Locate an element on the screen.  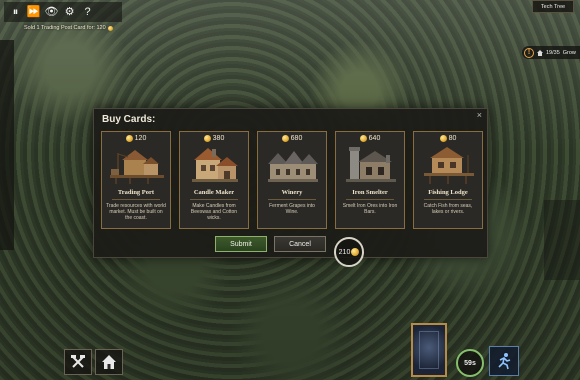
crossed-tools-icon is located at coordinates (78, 361).